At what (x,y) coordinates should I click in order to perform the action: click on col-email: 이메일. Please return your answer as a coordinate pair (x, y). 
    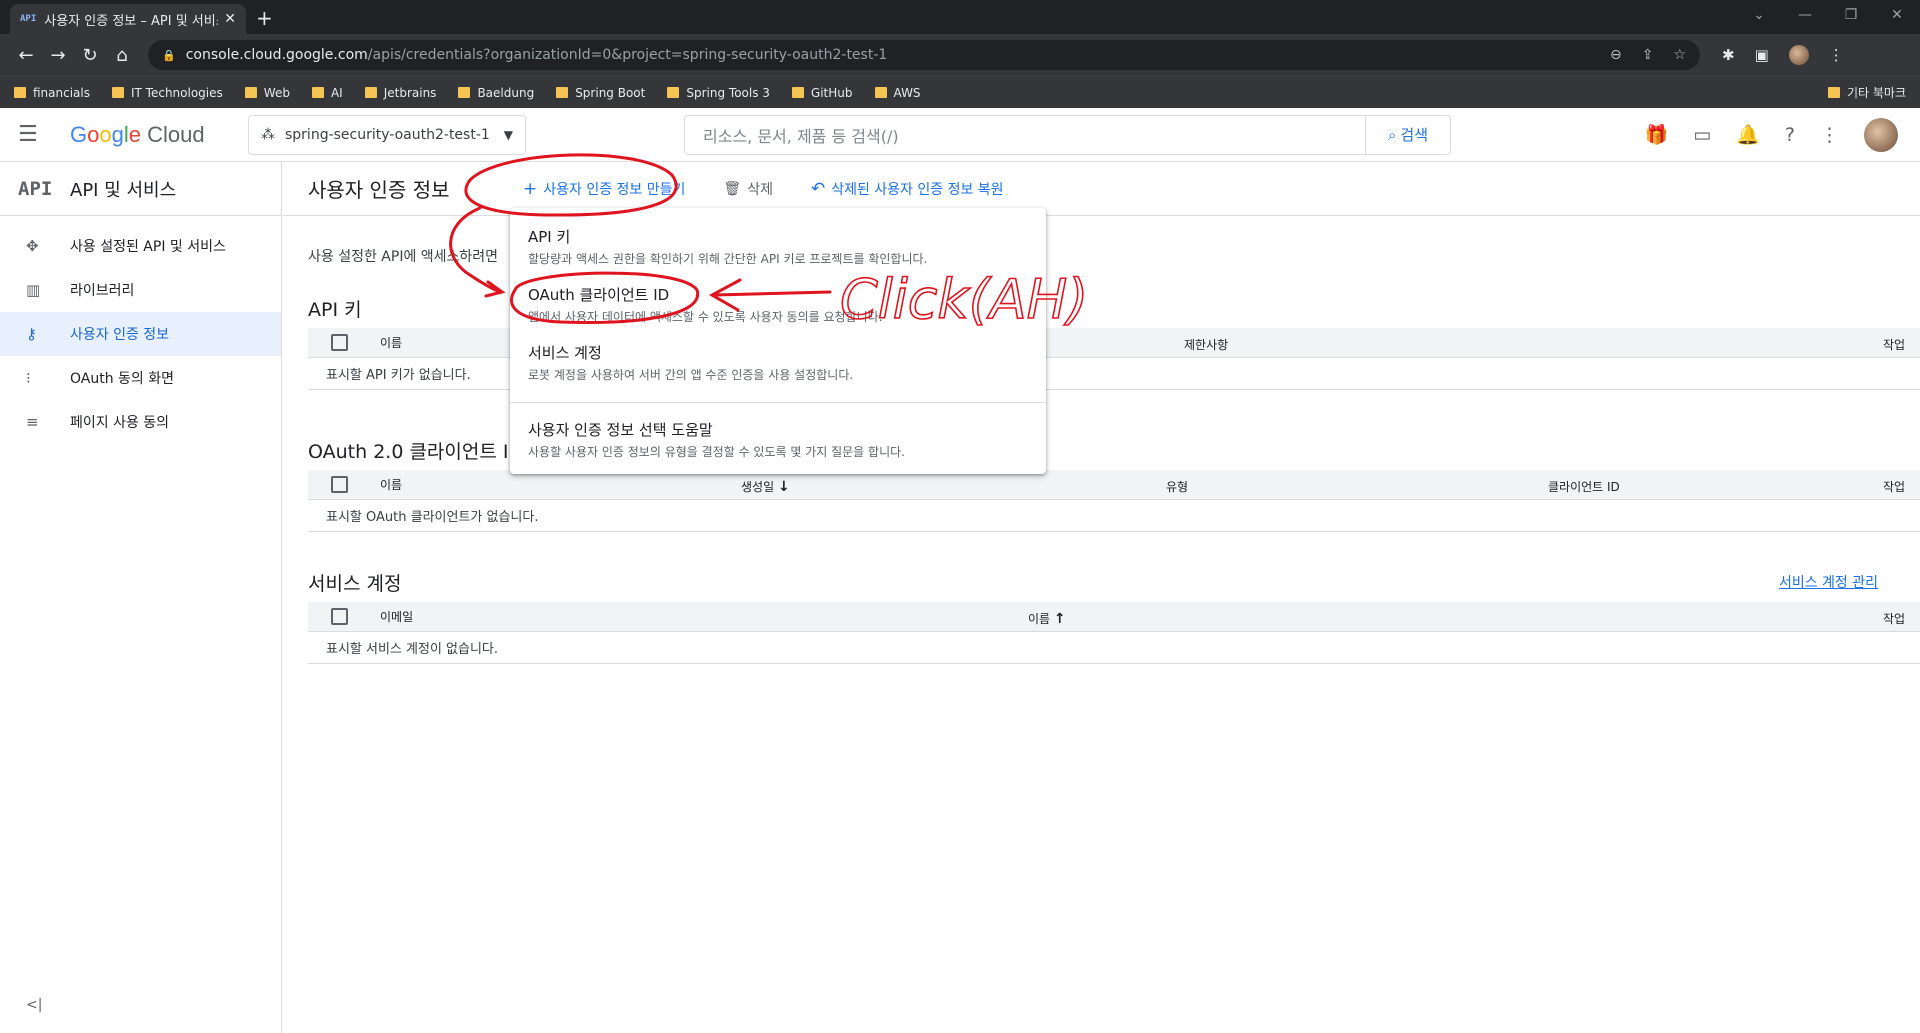
    Looking at the image, I should click on (396, 616).